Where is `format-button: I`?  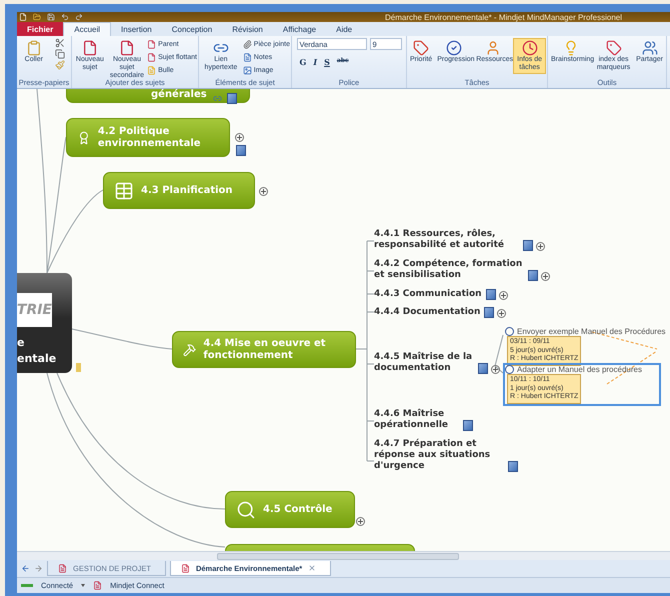 format-button: I is located at coordinates (315, 62).